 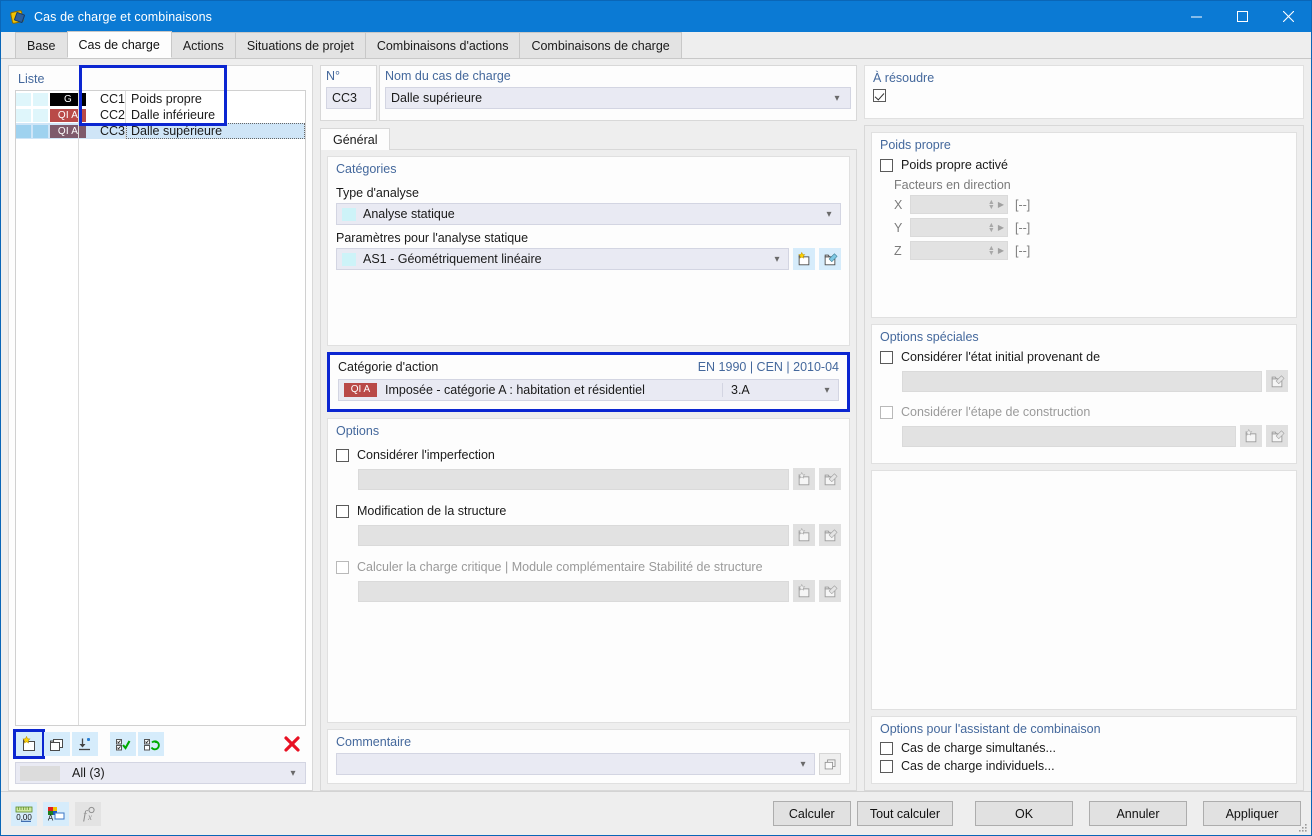 I want to click on empty-card, so click(x=1084, y=590).